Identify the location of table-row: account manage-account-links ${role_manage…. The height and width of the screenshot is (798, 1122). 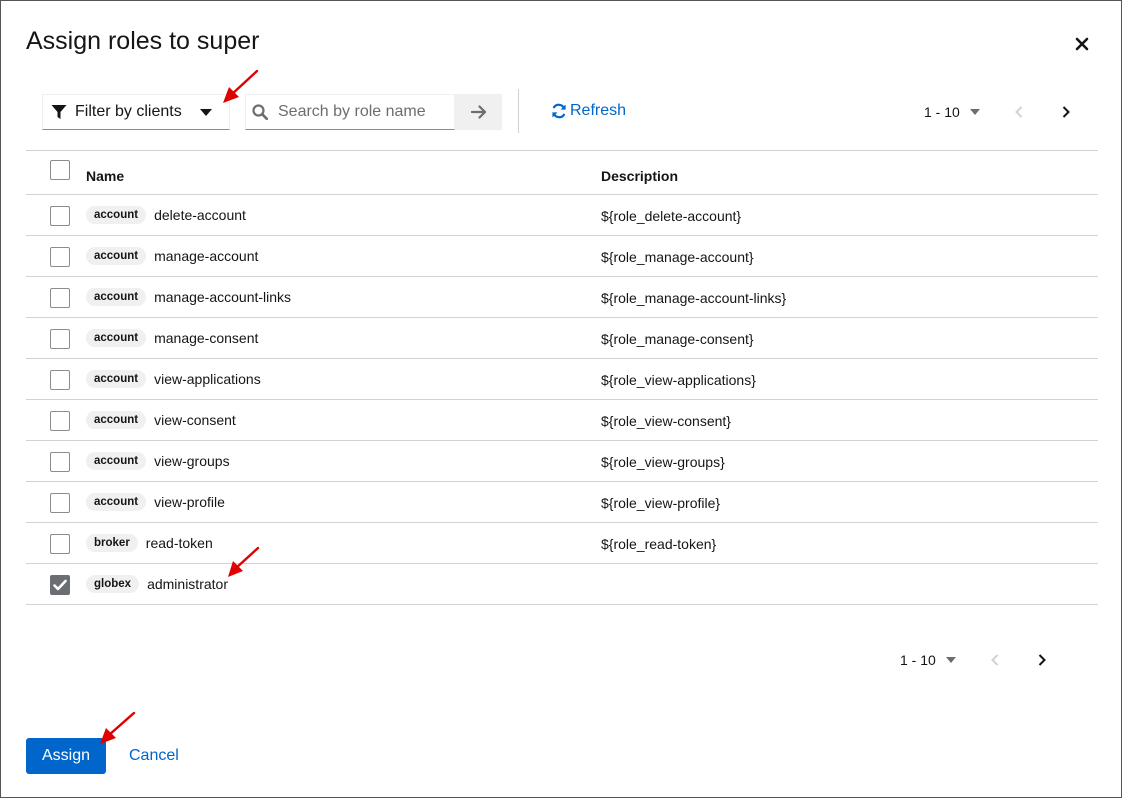
(562, 297).